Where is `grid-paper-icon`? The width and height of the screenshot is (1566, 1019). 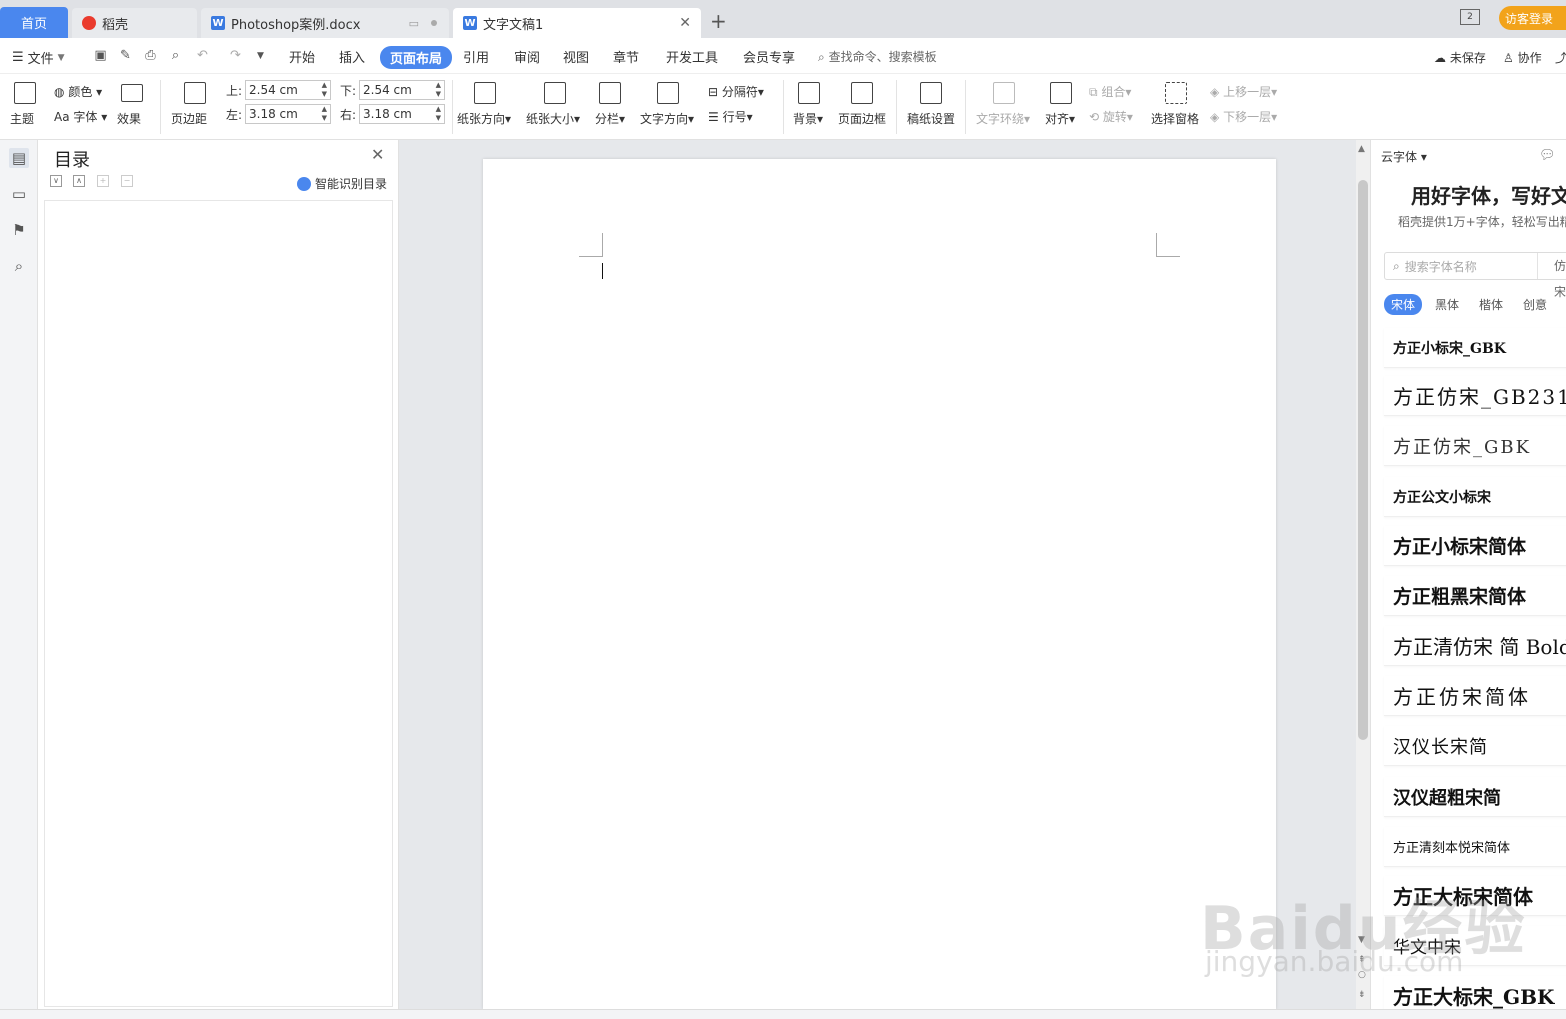 grid-paper-icon is located at coordinates (931, 93).